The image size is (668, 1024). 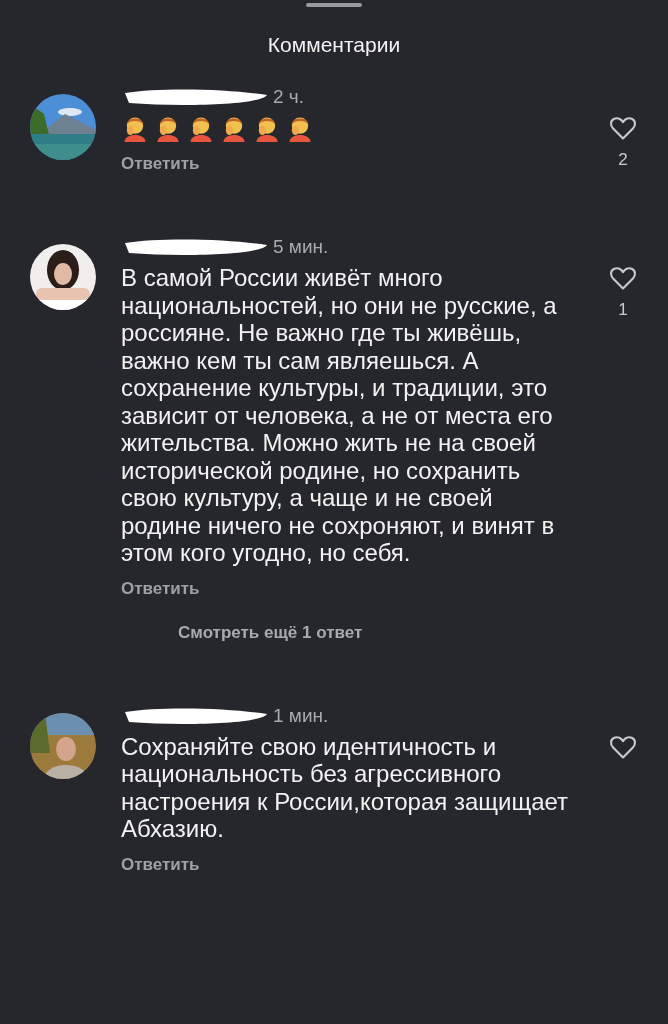 I want to click on comment-time: 5 мин., so click(x=301, y=247).